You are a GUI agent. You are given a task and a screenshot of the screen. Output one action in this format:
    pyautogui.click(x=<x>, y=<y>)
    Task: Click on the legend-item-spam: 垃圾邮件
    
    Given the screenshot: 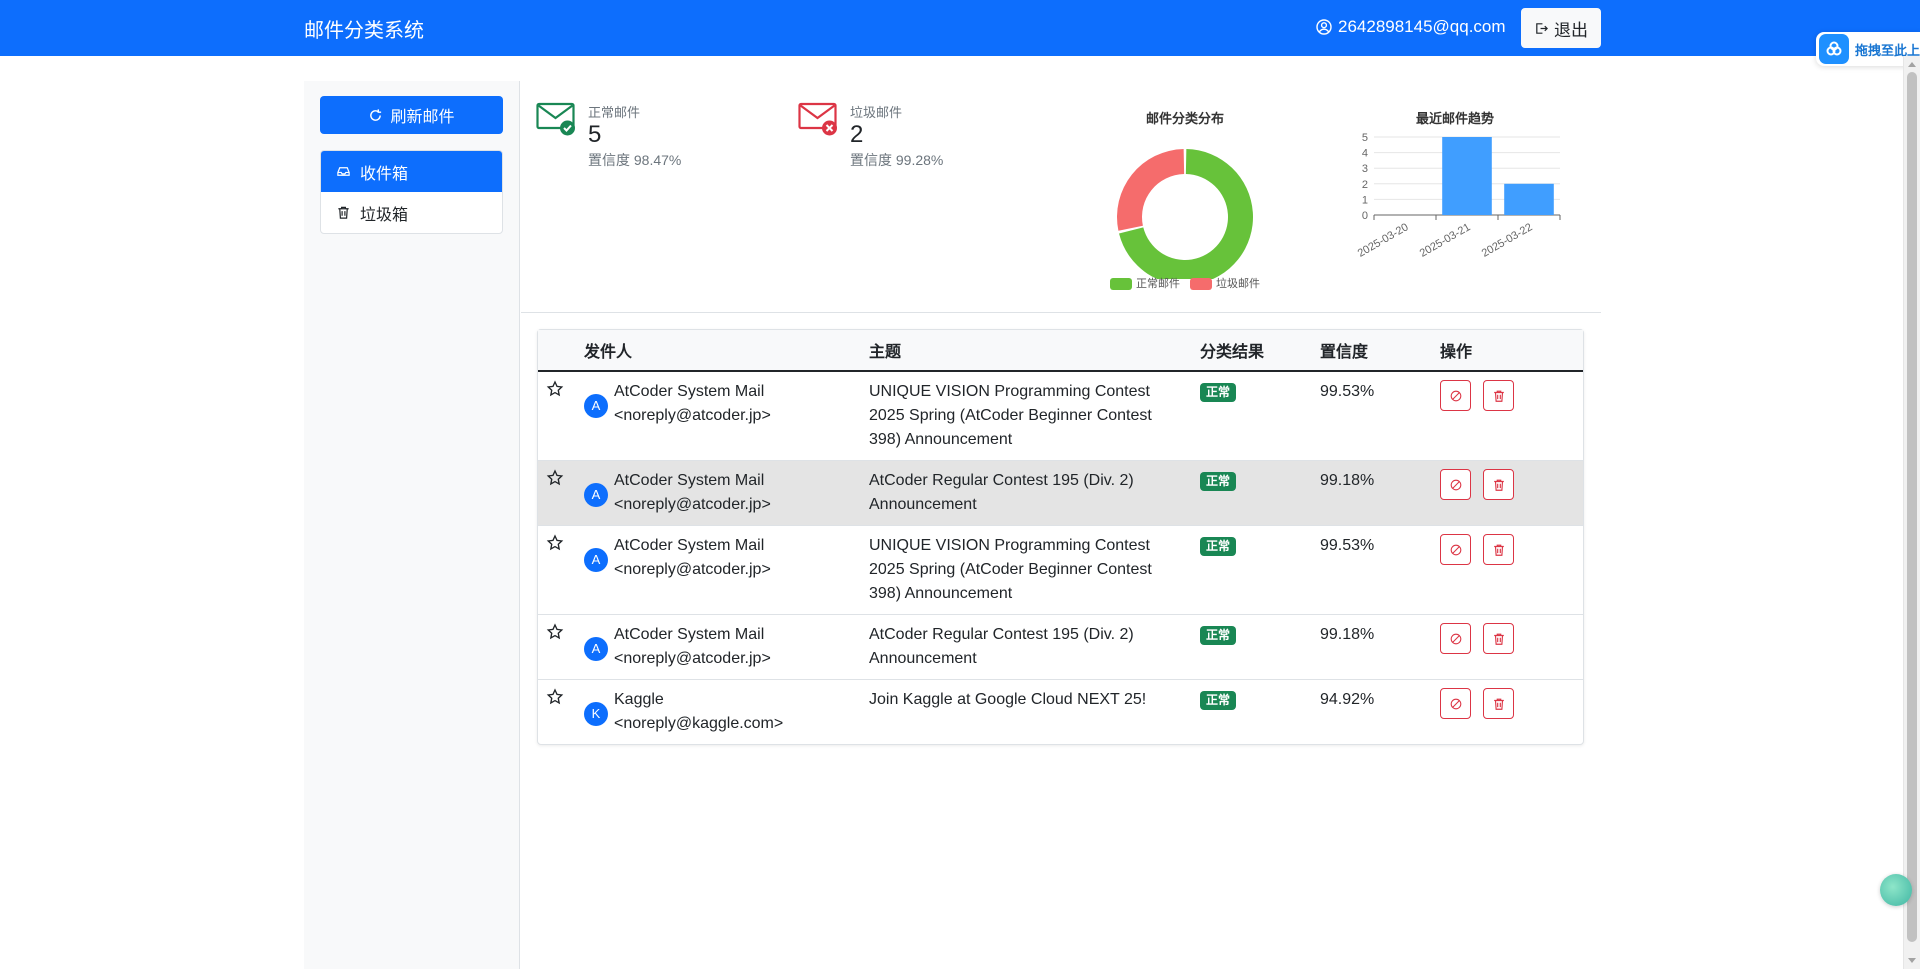 What is the action you would take?
    pyautogui.click(x=1225, y=283)
    